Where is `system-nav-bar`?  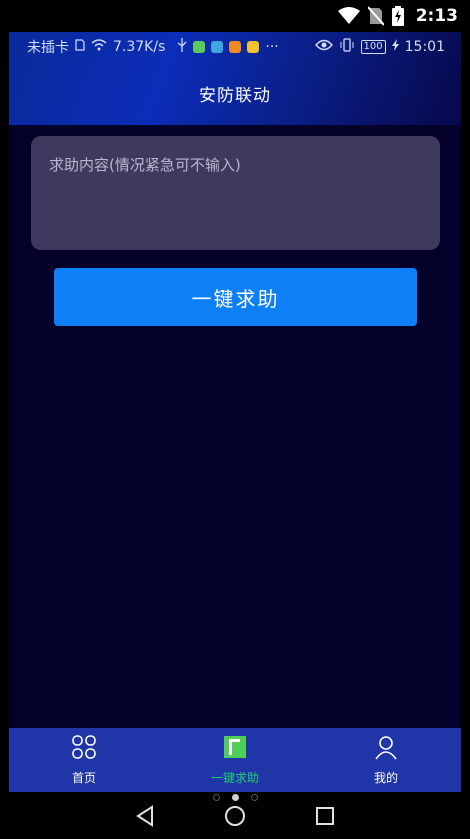 system-nav-bar is located at coordinates (235, 817).